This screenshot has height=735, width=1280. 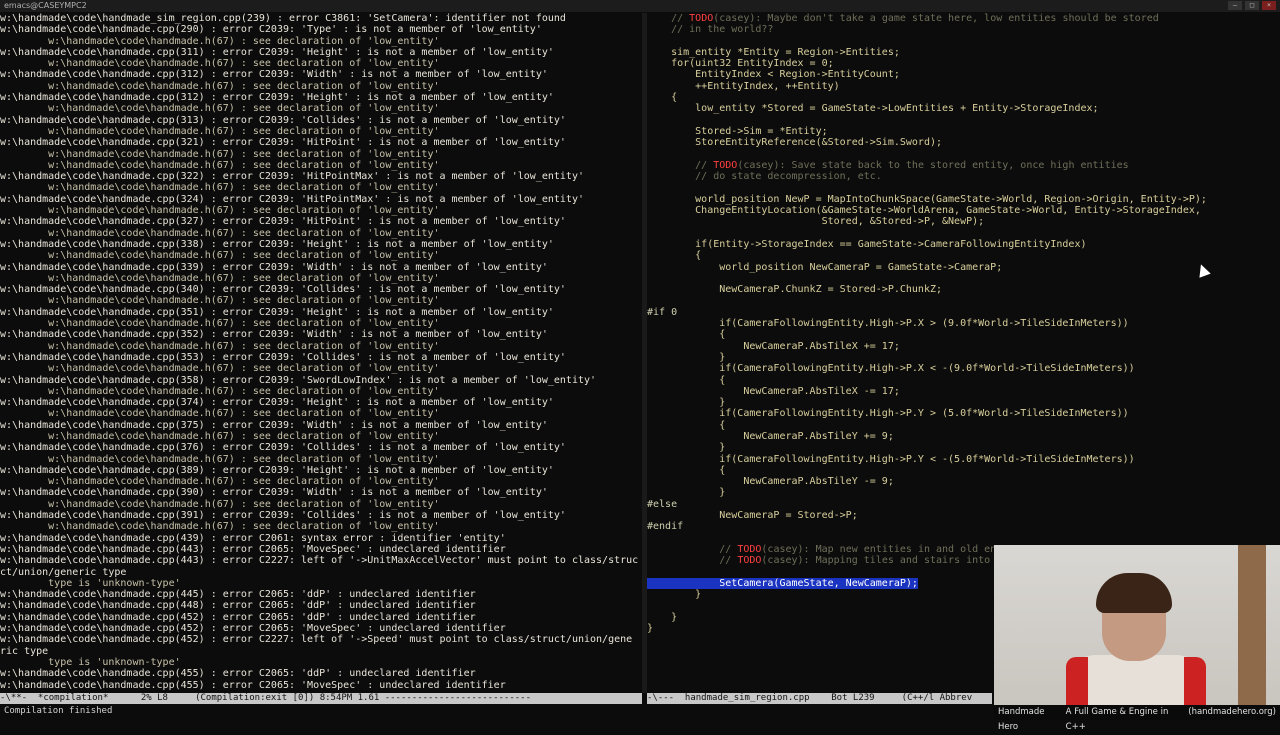 I want to click on source-line: NewCameraP.AbsTileX += 17;, so click(x=963, y=346).